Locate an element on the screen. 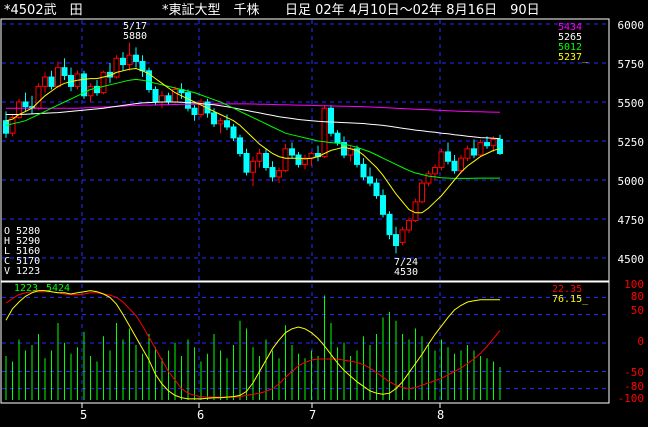 This screenshot has width=648, height=427. volume-legend-2: 5424 is located at coordinates (58, 288).